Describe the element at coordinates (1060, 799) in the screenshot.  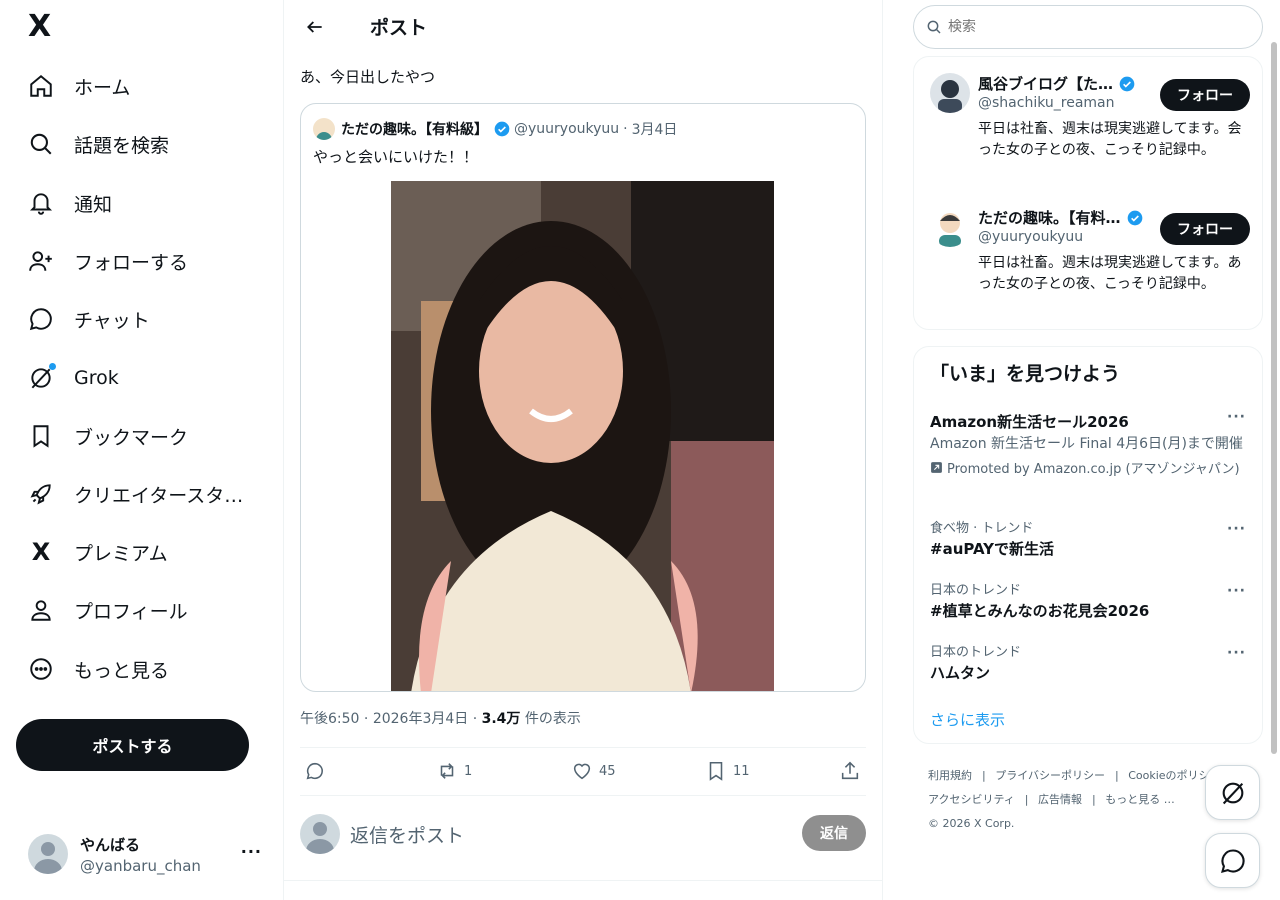
I see `footer-link-ads: 広告情報` at that location.